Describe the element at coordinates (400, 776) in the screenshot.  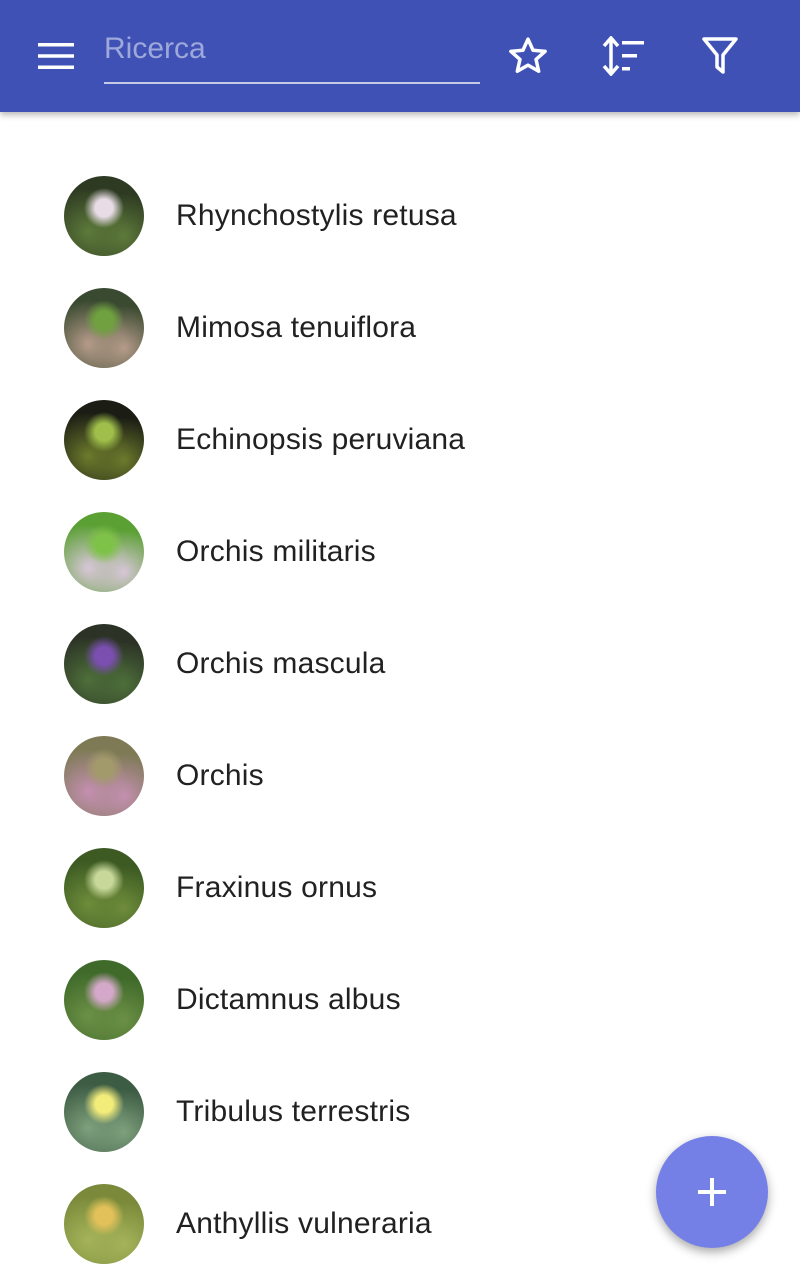
I see `list-item: Orchis` at that location.